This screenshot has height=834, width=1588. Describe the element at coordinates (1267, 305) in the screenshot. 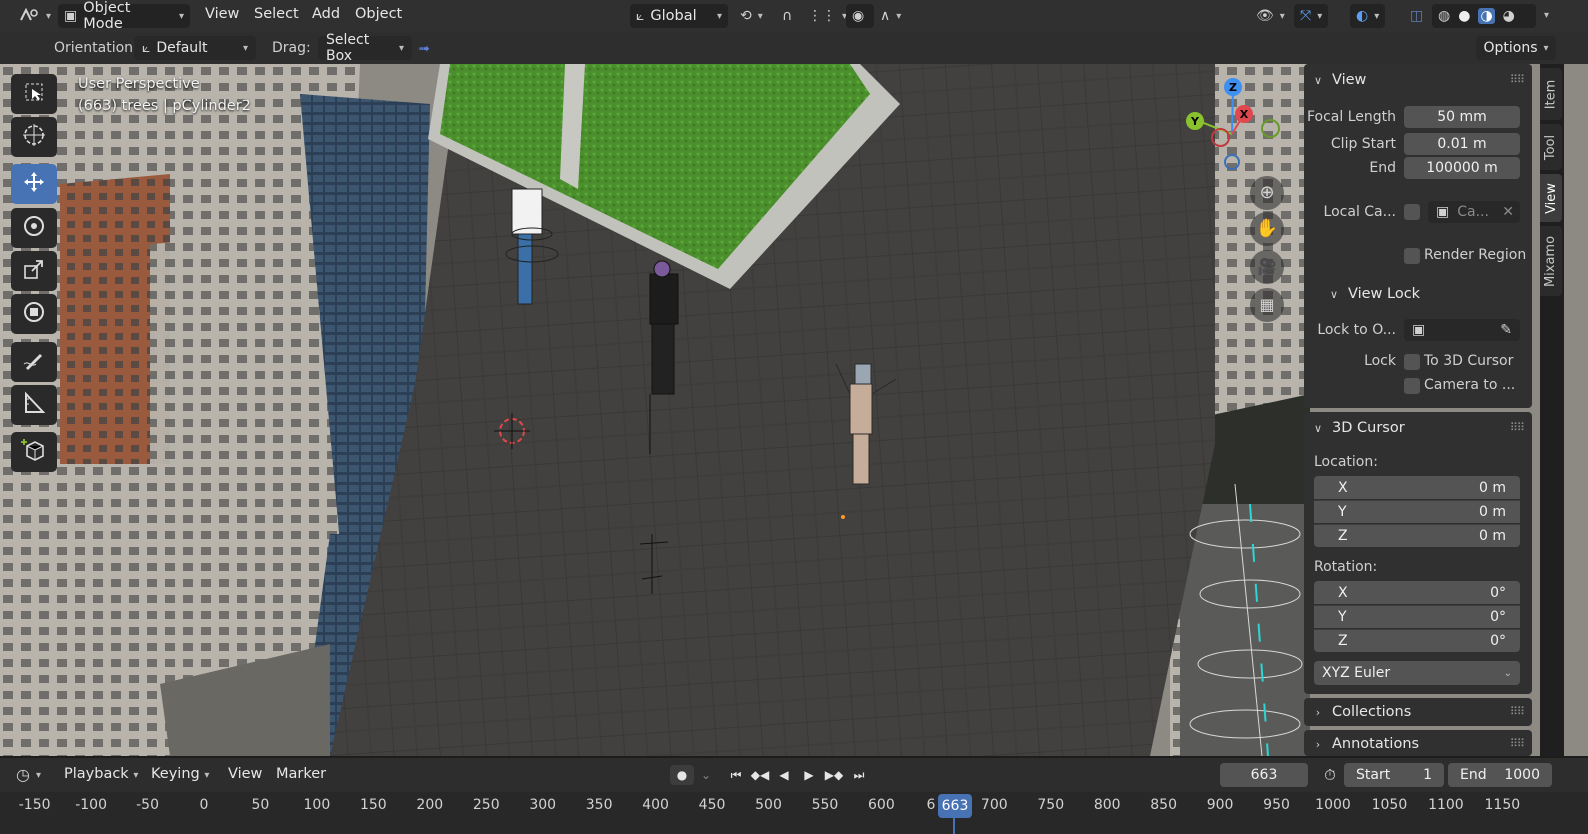

I see `perspective-toggle-button: ▦` at that location.